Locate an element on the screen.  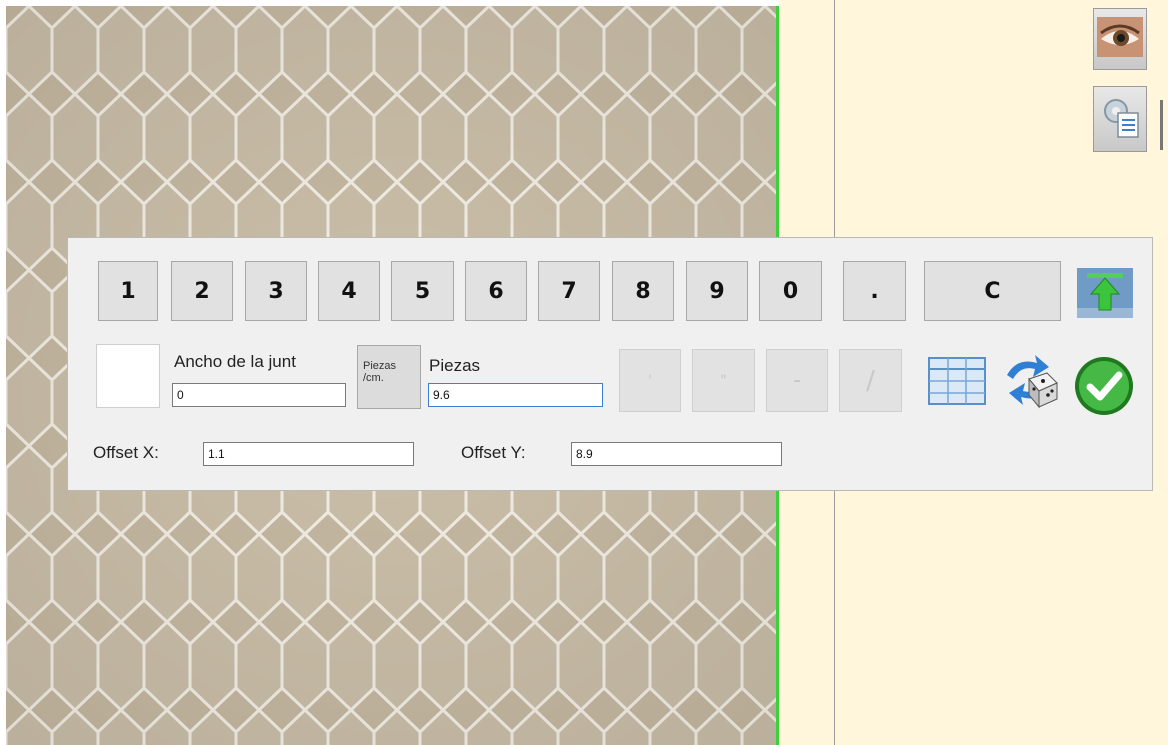
key-2: 2 is located at coordinates (202, 291).